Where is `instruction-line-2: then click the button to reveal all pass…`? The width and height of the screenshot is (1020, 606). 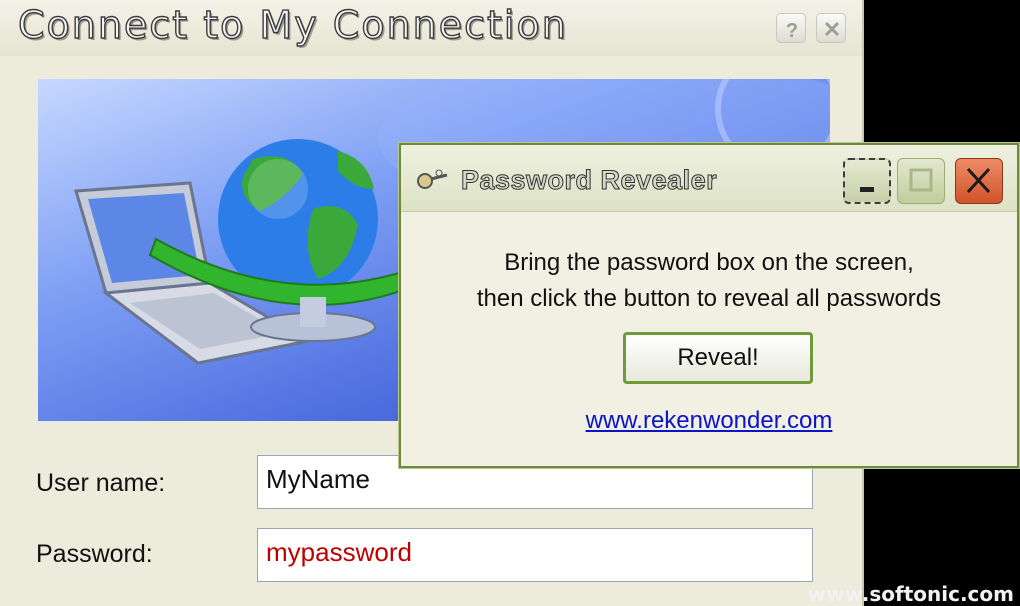 instruction-line-2: then click the button to reveal all pass… is located at coordinates (709, 298).